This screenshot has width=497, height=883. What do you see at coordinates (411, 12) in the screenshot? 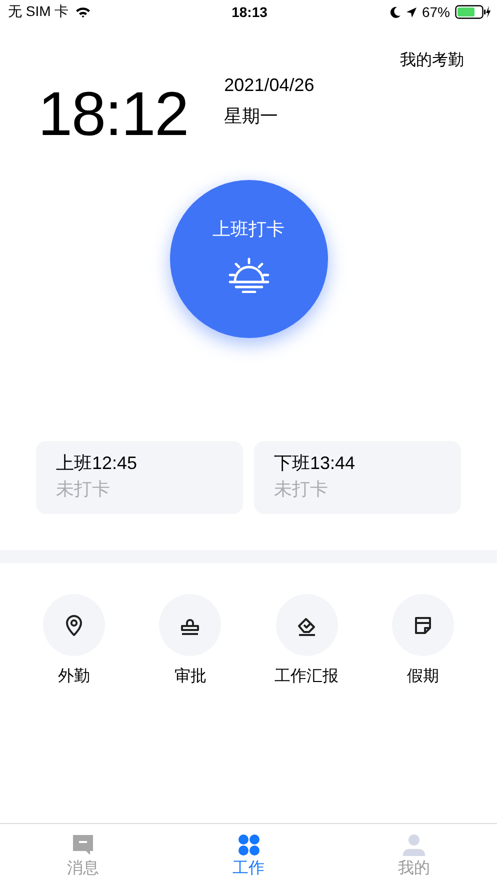
I see `location-arrow-icon` at bounding box center [411, 12].